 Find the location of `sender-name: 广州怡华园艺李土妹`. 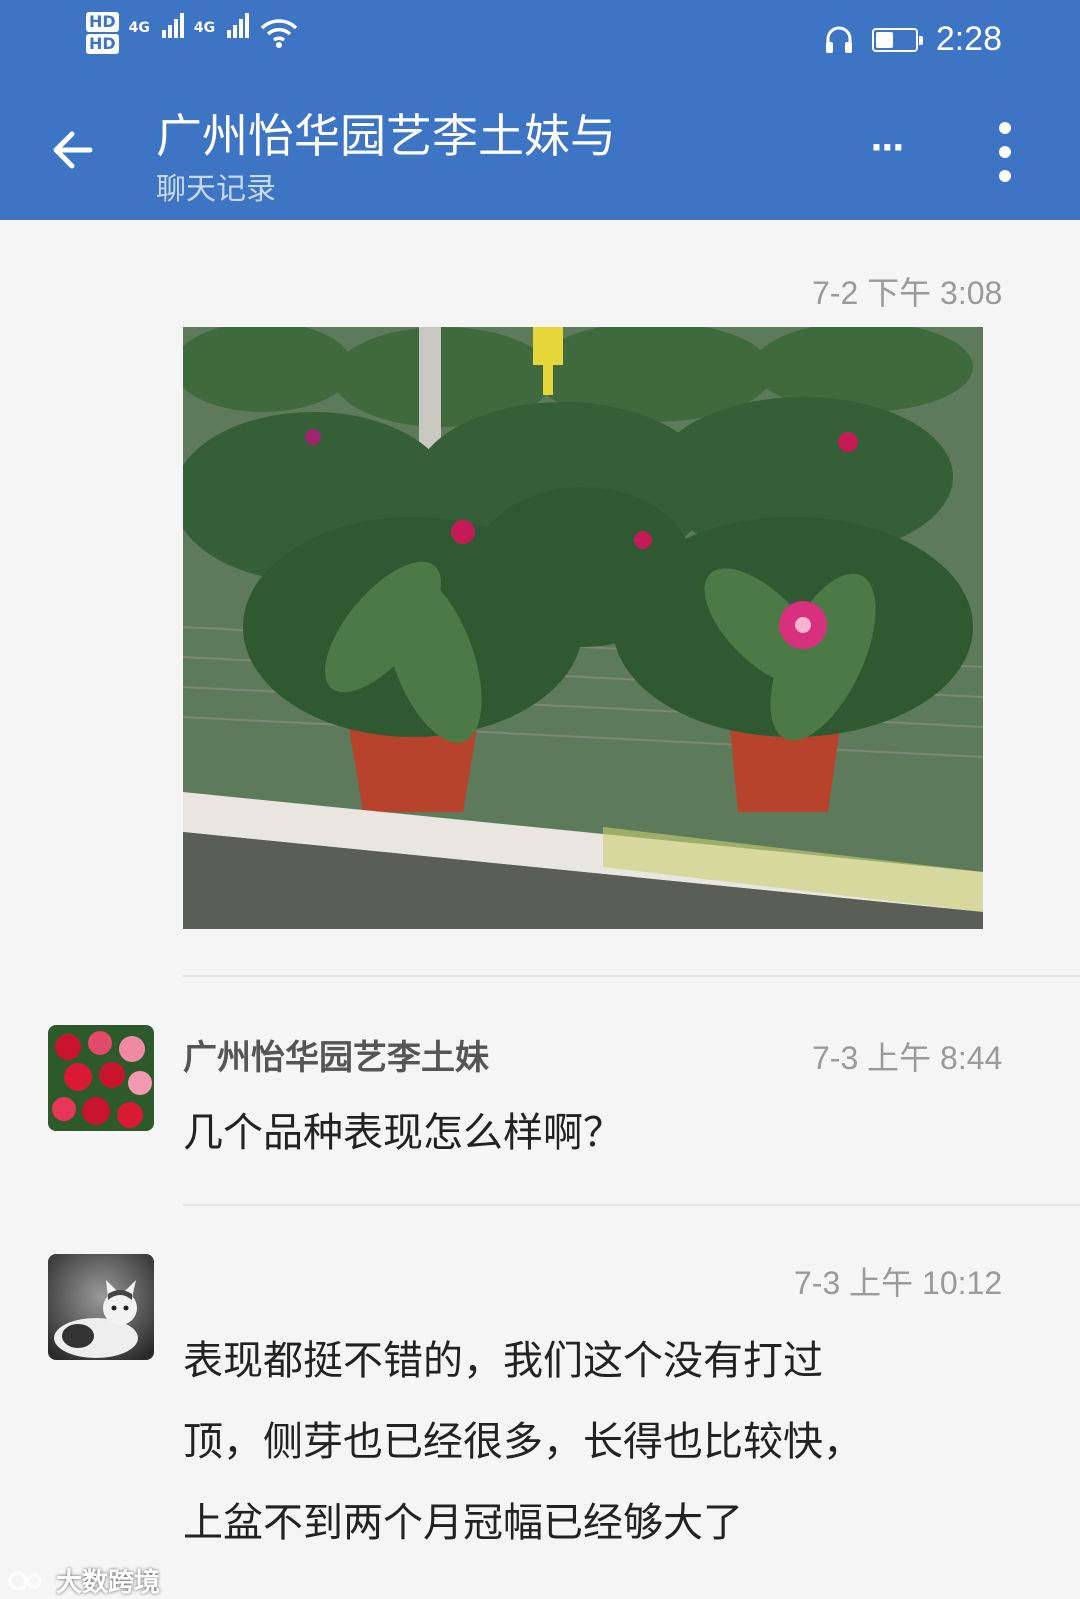

sender-name: 广州怡华园艺李土妹 is located at coordinates (336, 1058).